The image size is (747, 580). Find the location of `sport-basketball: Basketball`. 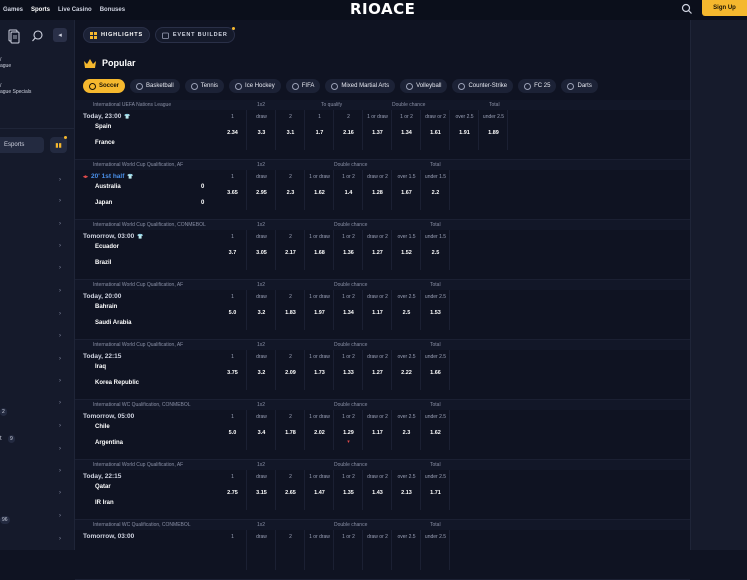

sport-basketball: Basketball is located at coordinates (155, 86).